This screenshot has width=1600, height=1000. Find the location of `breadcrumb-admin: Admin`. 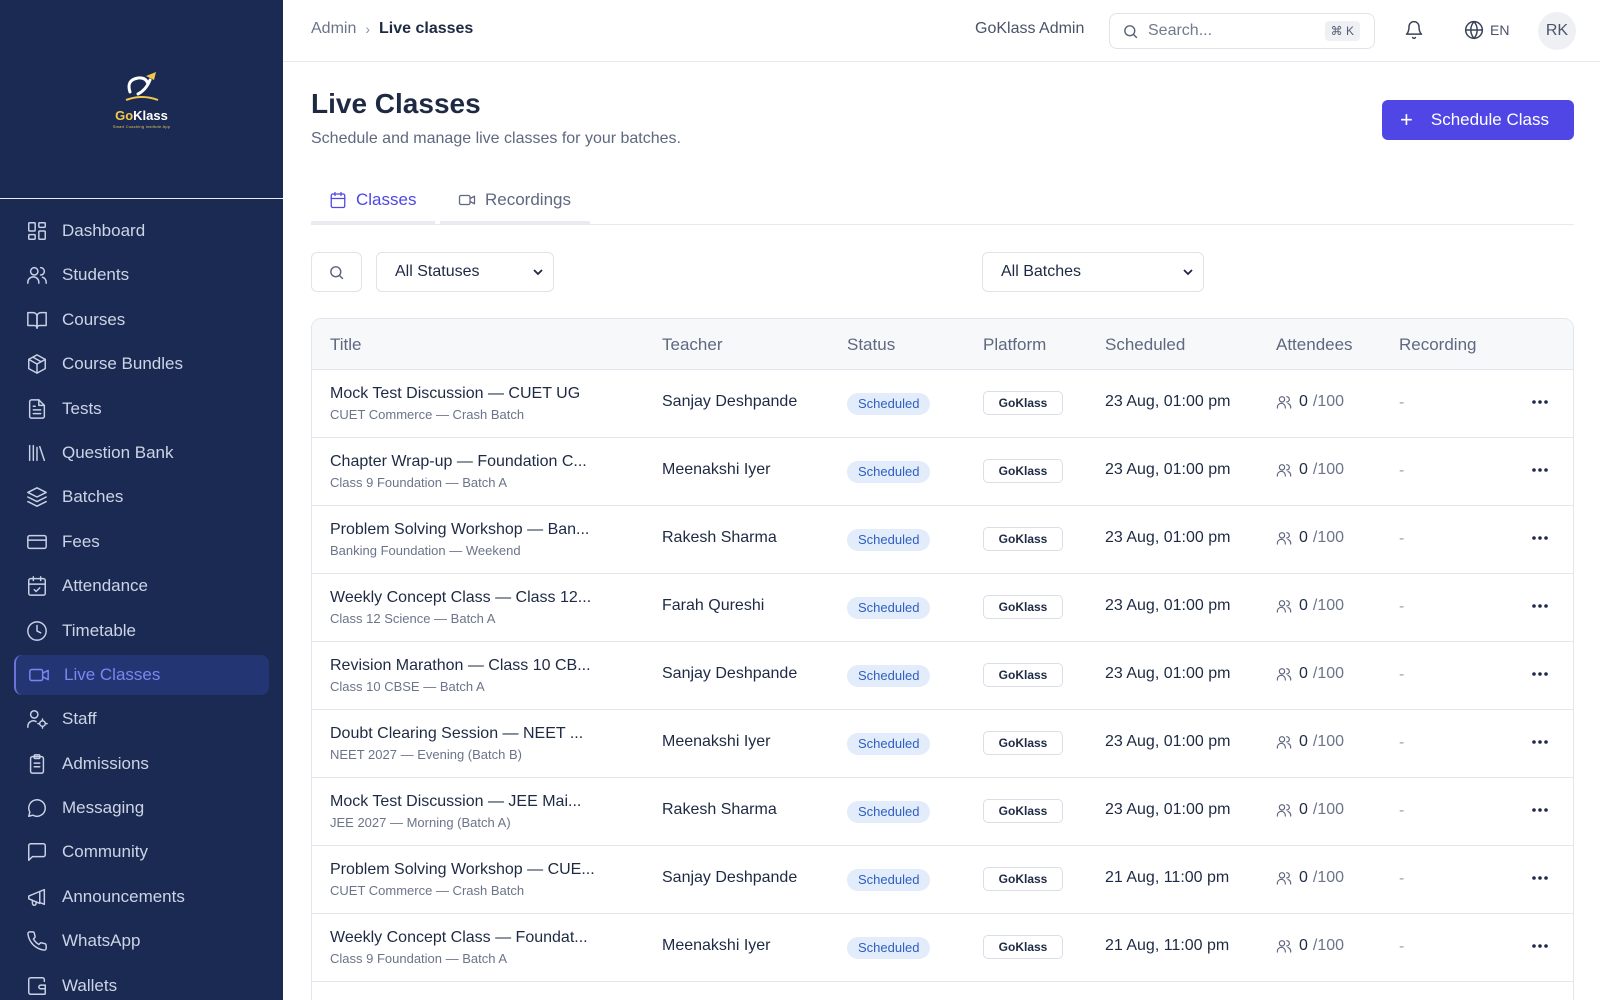

breadcrumb-admin: Admin is located at coordinates (333, 29).